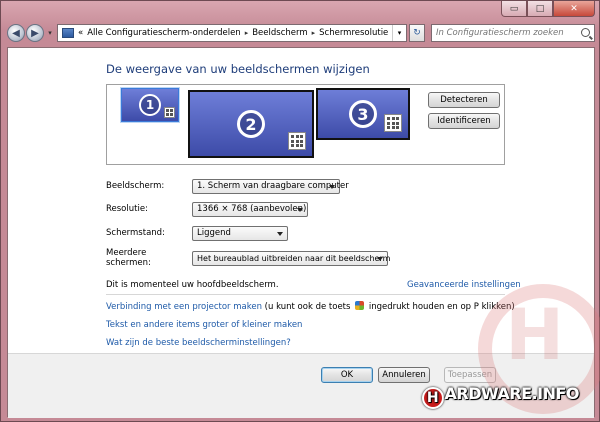  I want to click on maximize-icon: □, so click(540, 8).